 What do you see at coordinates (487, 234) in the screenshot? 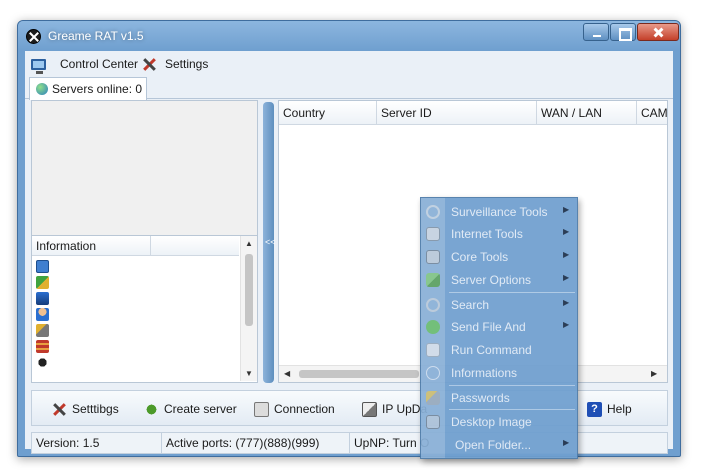
I see `menu-item-label: Internet Tools` at bounding box center [487, 234].